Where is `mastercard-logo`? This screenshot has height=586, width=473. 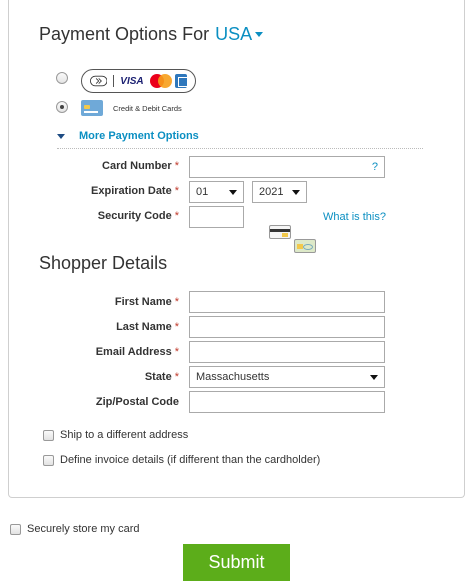 mastercard-logo is located at coordinates (160, 81).